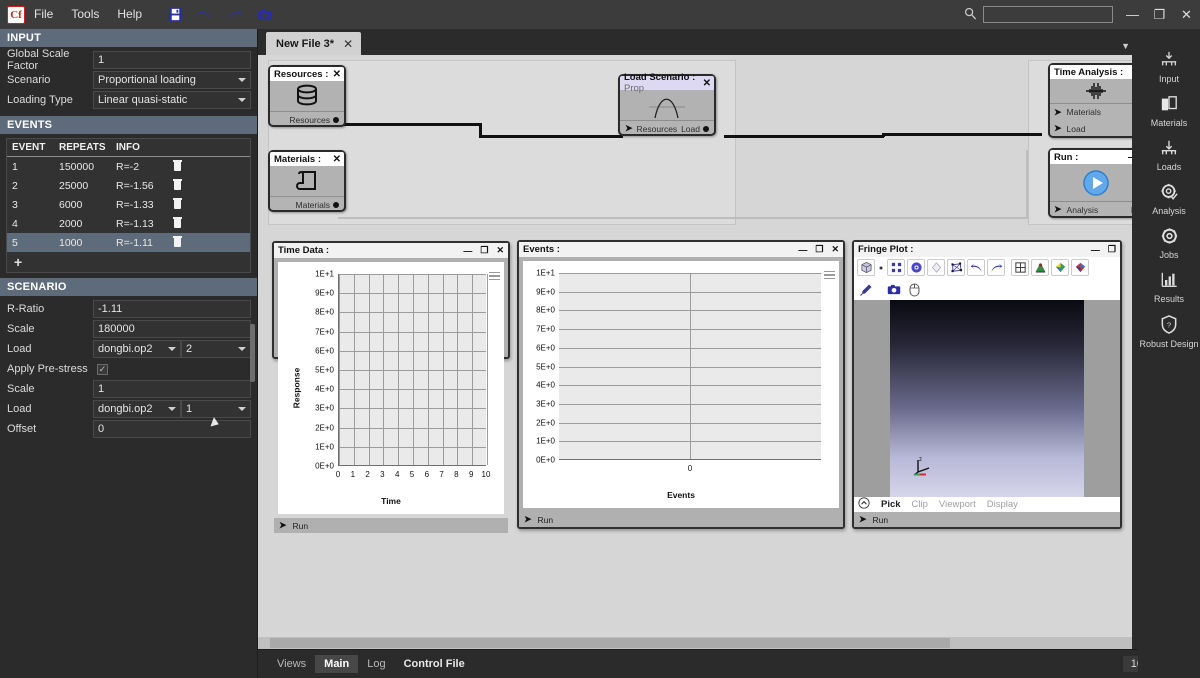 This screenshot has width=1200, height=678. What do you see at coordinates (137, 409) in the screenshot?
I see `select-load-file-2: dongbi.op2` at bounding box center [137, 409].